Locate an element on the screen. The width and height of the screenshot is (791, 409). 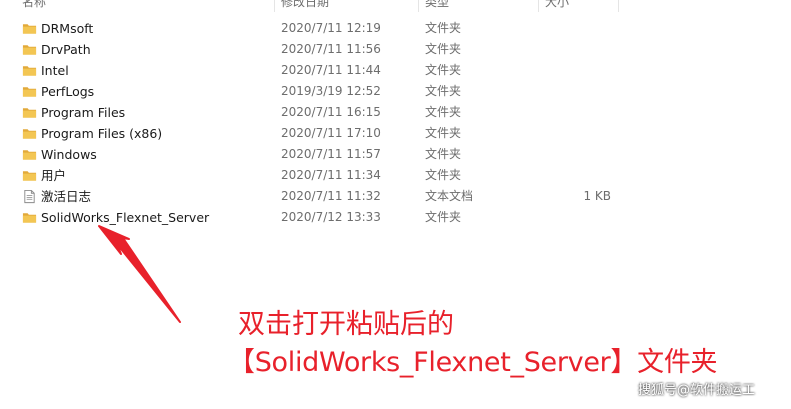
column-header-bar: 名称 修改日期 类型 大小 is located at coordinates (310, 6).